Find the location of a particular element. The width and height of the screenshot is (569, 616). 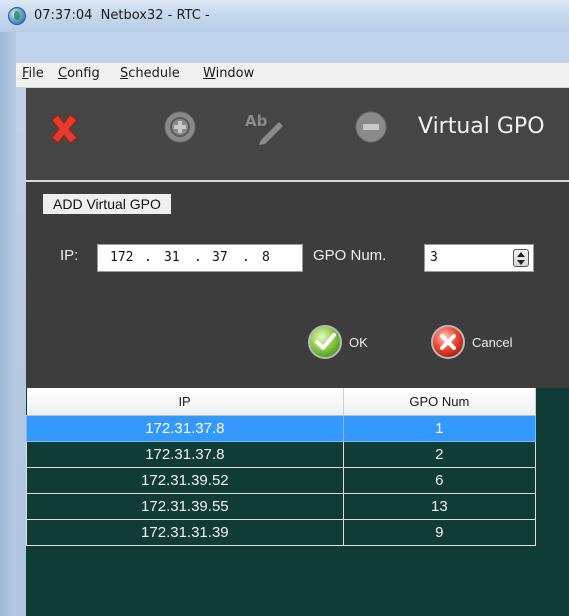

svg-text: Ab is located at coordinates (256, 121).